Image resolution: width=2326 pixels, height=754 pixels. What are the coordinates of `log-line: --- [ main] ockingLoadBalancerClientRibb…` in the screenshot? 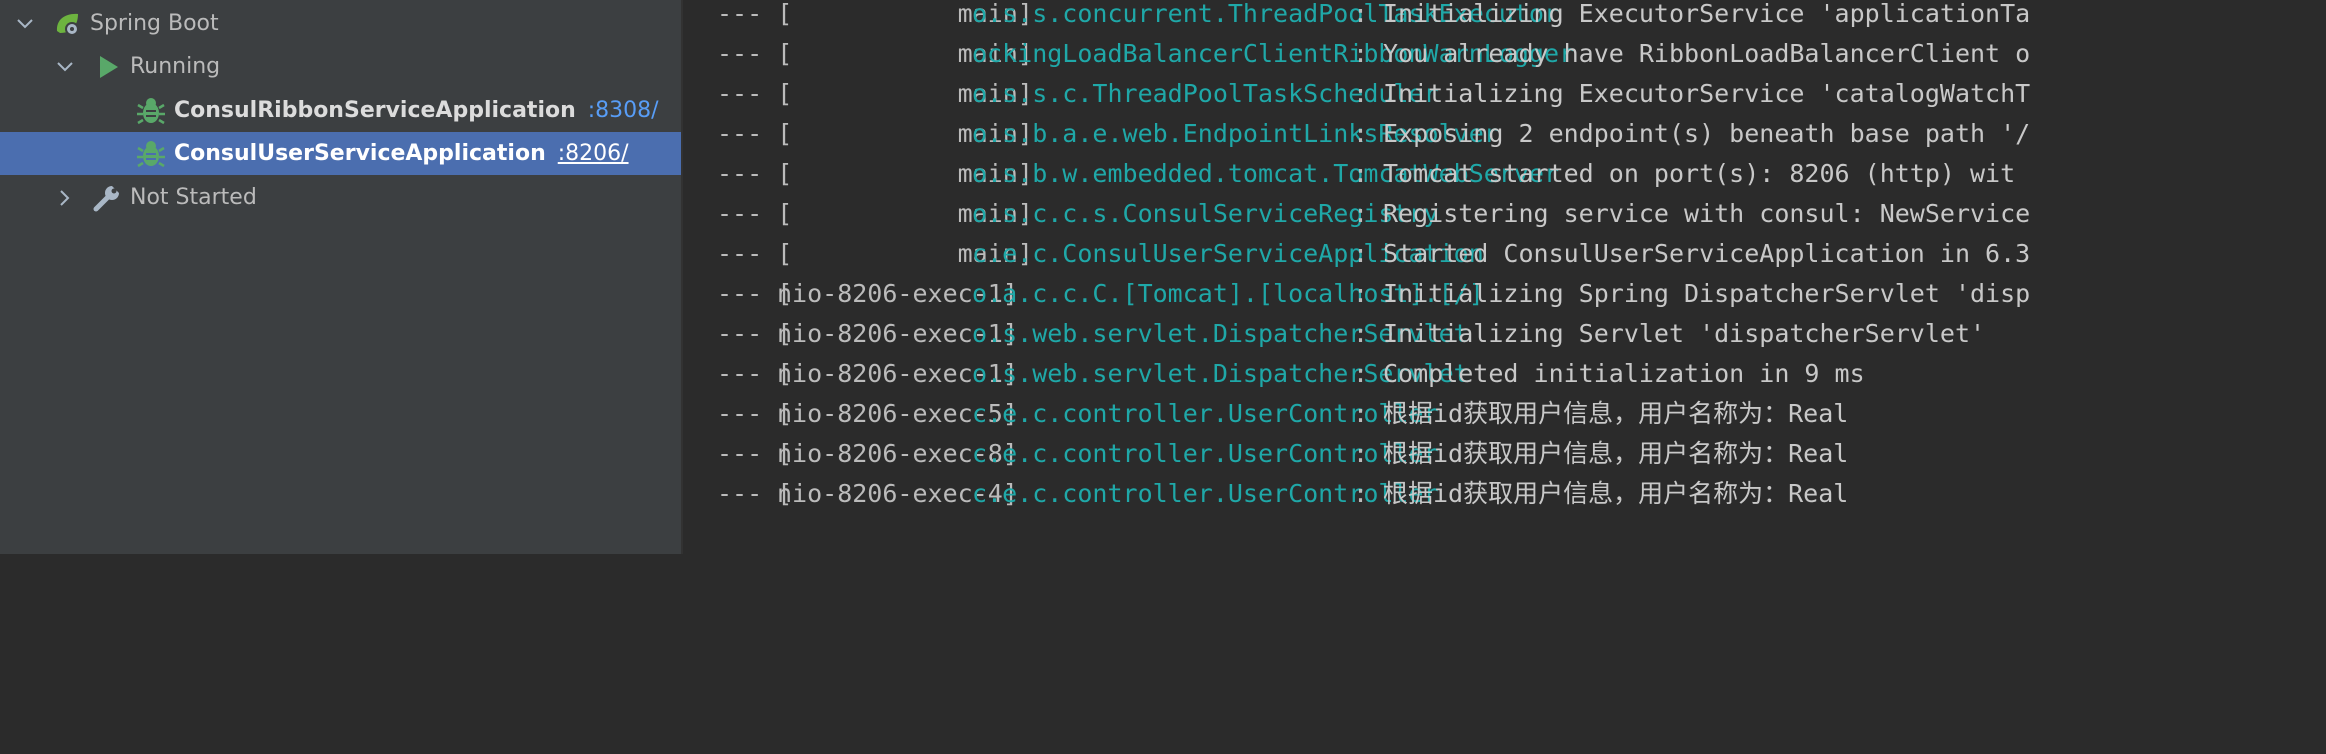 It's located at (1373, 54).